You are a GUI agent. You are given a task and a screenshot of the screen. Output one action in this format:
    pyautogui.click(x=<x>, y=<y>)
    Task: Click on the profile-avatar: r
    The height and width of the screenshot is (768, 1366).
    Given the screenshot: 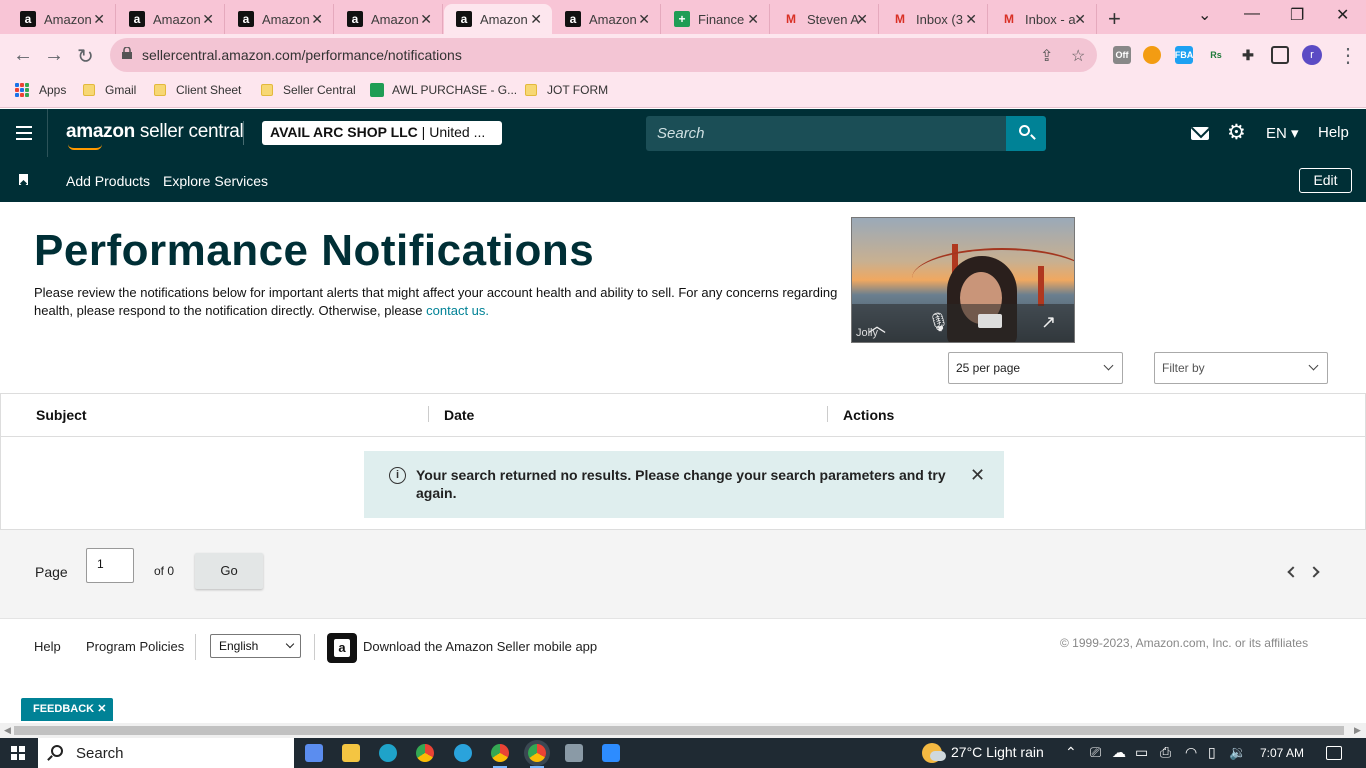 What is the action you would take?
    pyautogui.click(x=1312, y=55)
    